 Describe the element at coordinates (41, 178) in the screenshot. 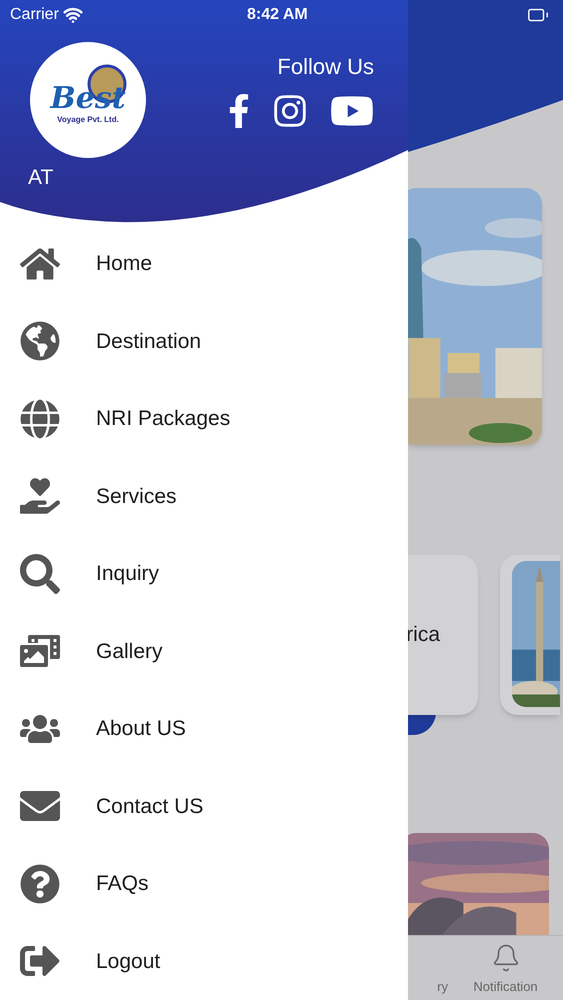

I see `user-initials: AT` at that location.